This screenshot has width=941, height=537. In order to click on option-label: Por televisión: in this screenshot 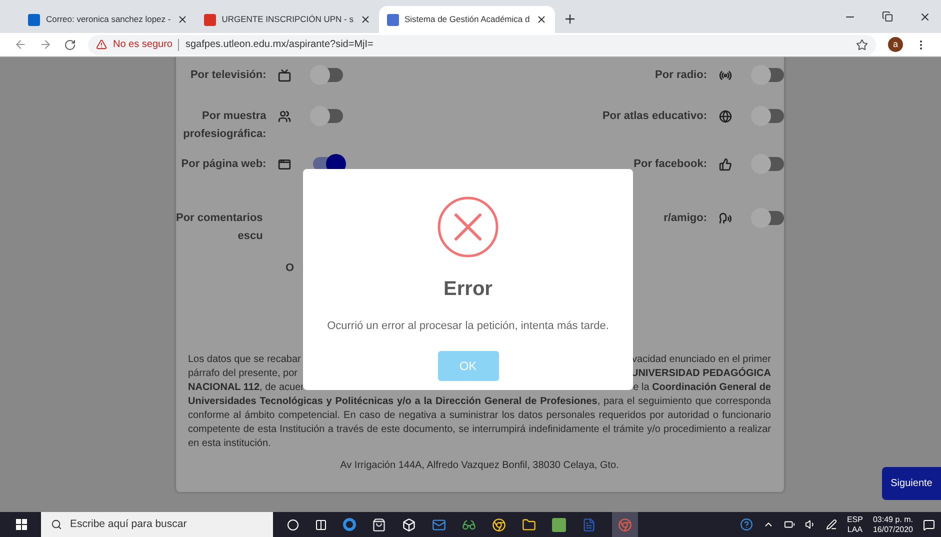, I will do `click(228, 75)`.